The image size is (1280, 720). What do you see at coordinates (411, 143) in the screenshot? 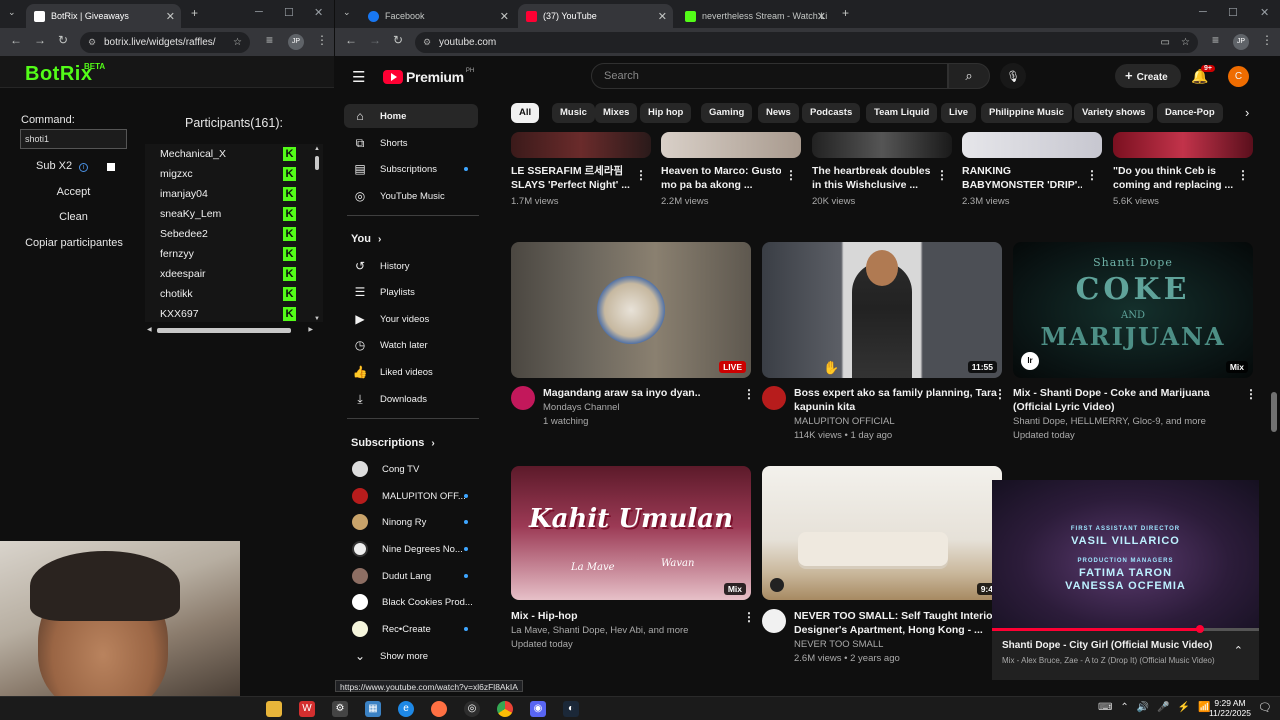
I see `sidebar-item-shorts: ⧉ Shorts` at bounding box center [411, 143].